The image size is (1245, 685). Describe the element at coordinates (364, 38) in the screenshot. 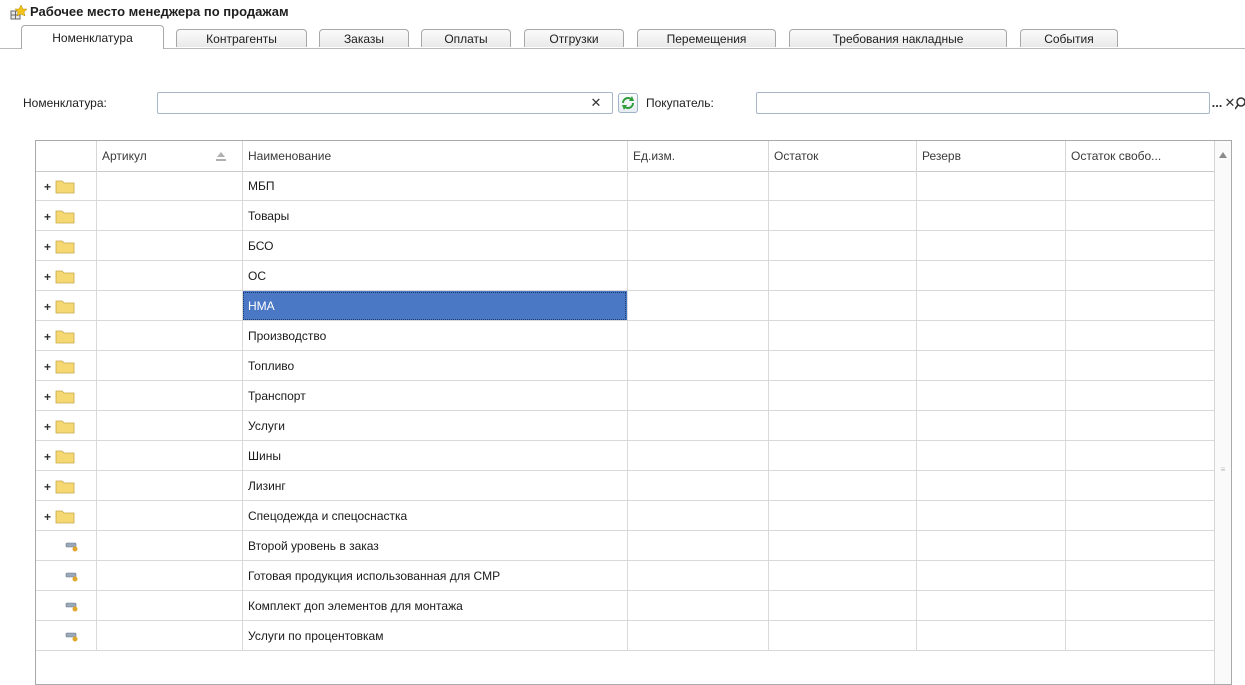

I see `tab-orders: Заказы` at that location.